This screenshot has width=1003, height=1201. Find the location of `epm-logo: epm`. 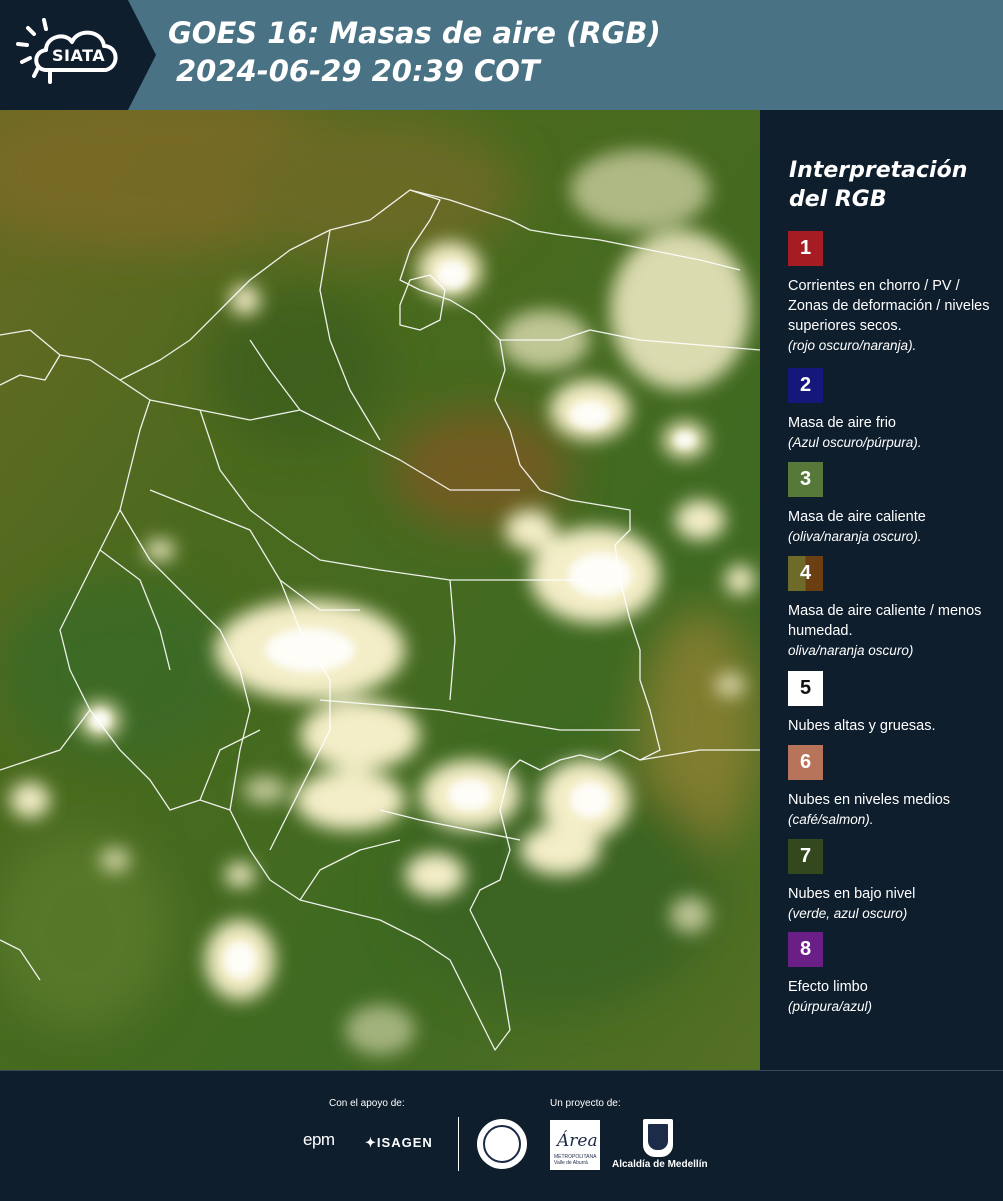

epm-logo: epm is located at coordinates (319, 1140).